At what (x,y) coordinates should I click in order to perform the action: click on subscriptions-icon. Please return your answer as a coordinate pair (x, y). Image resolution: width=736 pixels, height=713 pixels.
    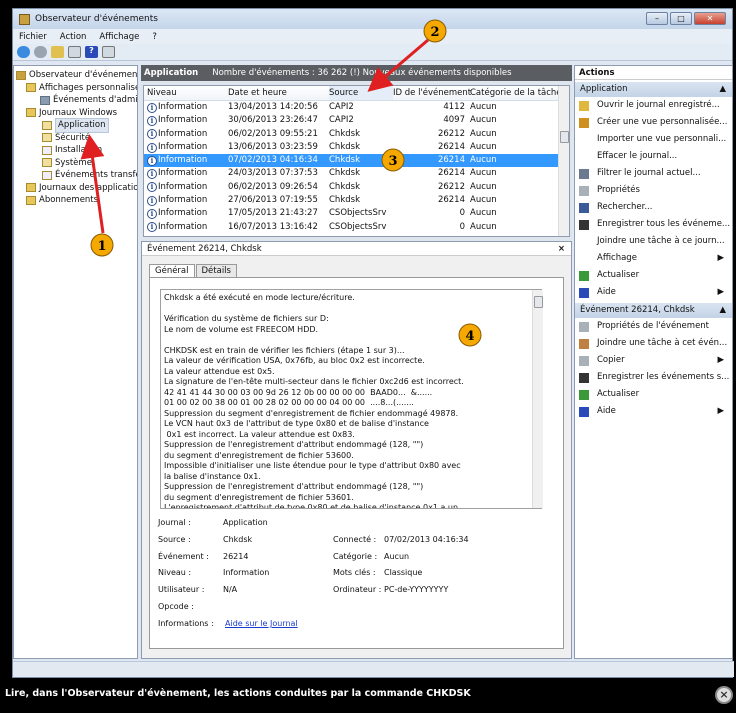
    Looking at the image, I should click on (31, 200).